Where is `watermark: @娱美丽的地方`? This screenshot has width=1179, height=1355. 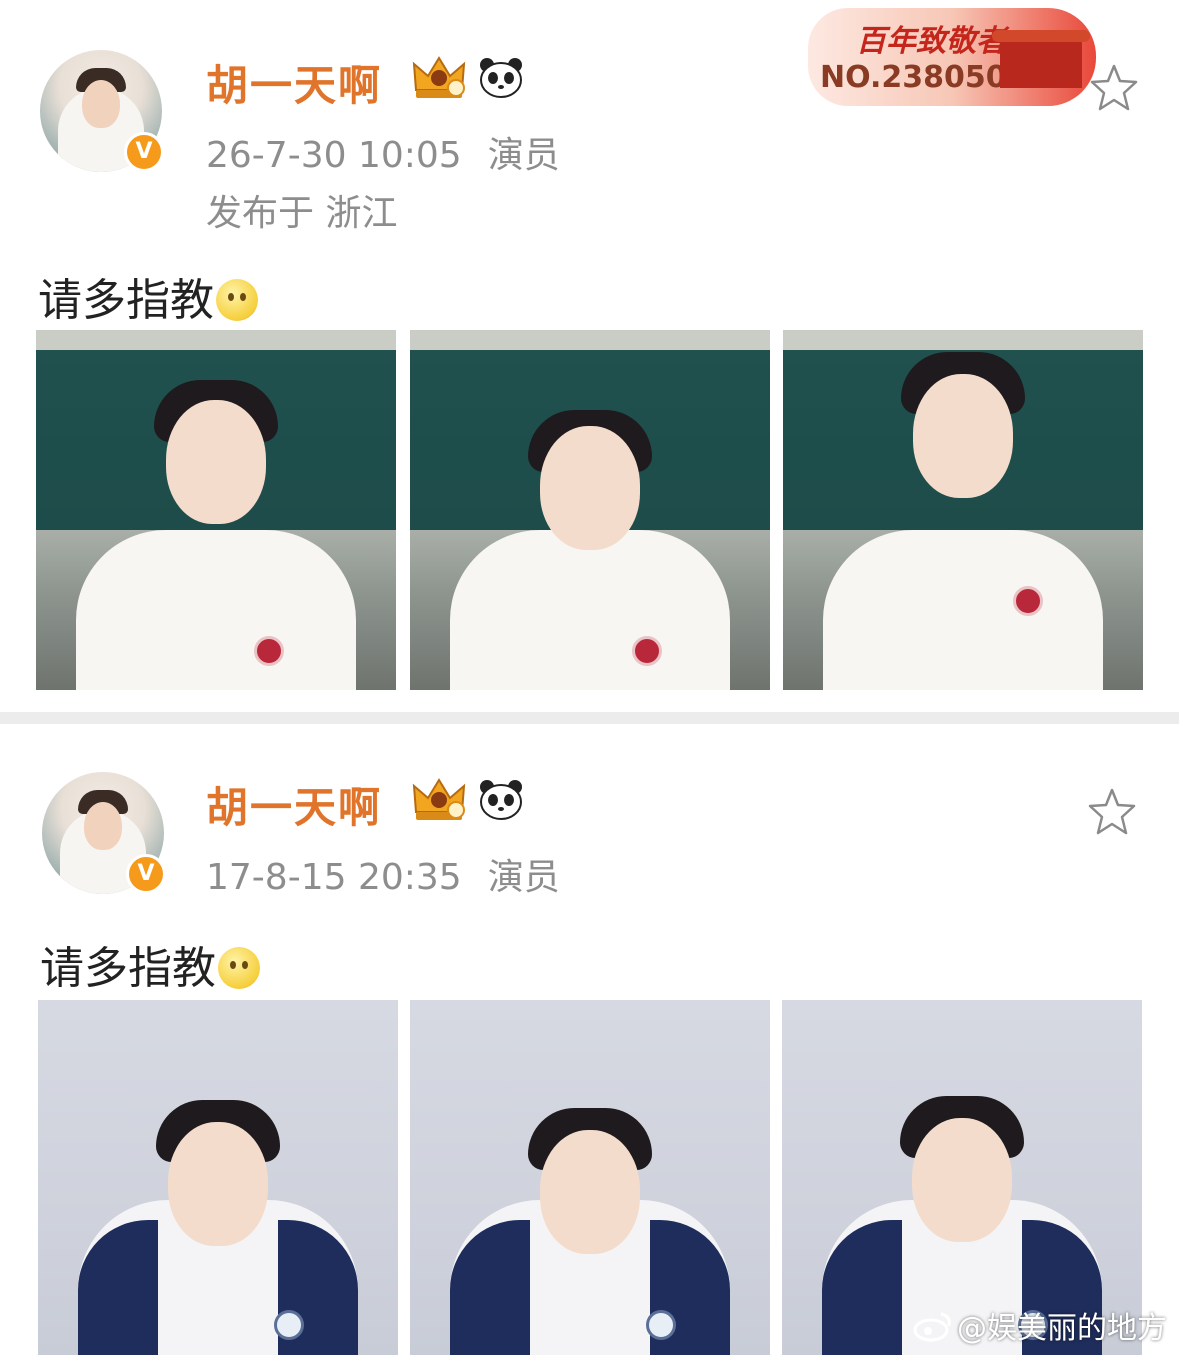
watermark: @娱美丽的地方 is located at coordinates (1040, 1325).